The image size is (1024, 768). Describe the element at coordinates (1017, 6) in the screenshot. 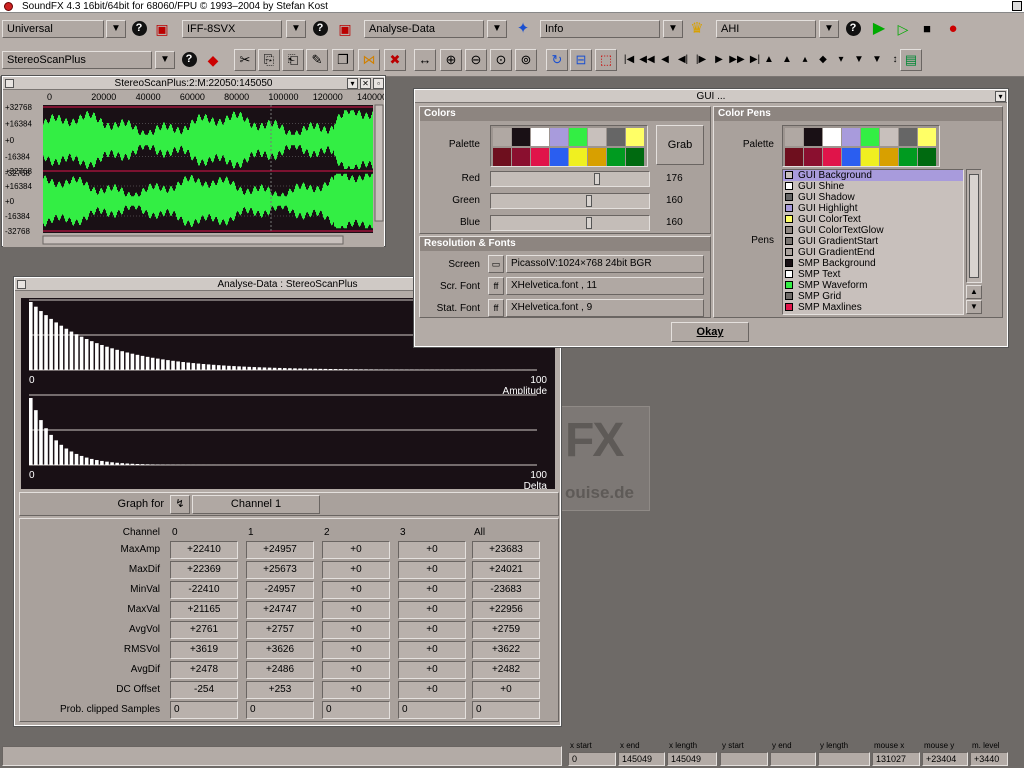

I see `screen-depth-button` at that location.